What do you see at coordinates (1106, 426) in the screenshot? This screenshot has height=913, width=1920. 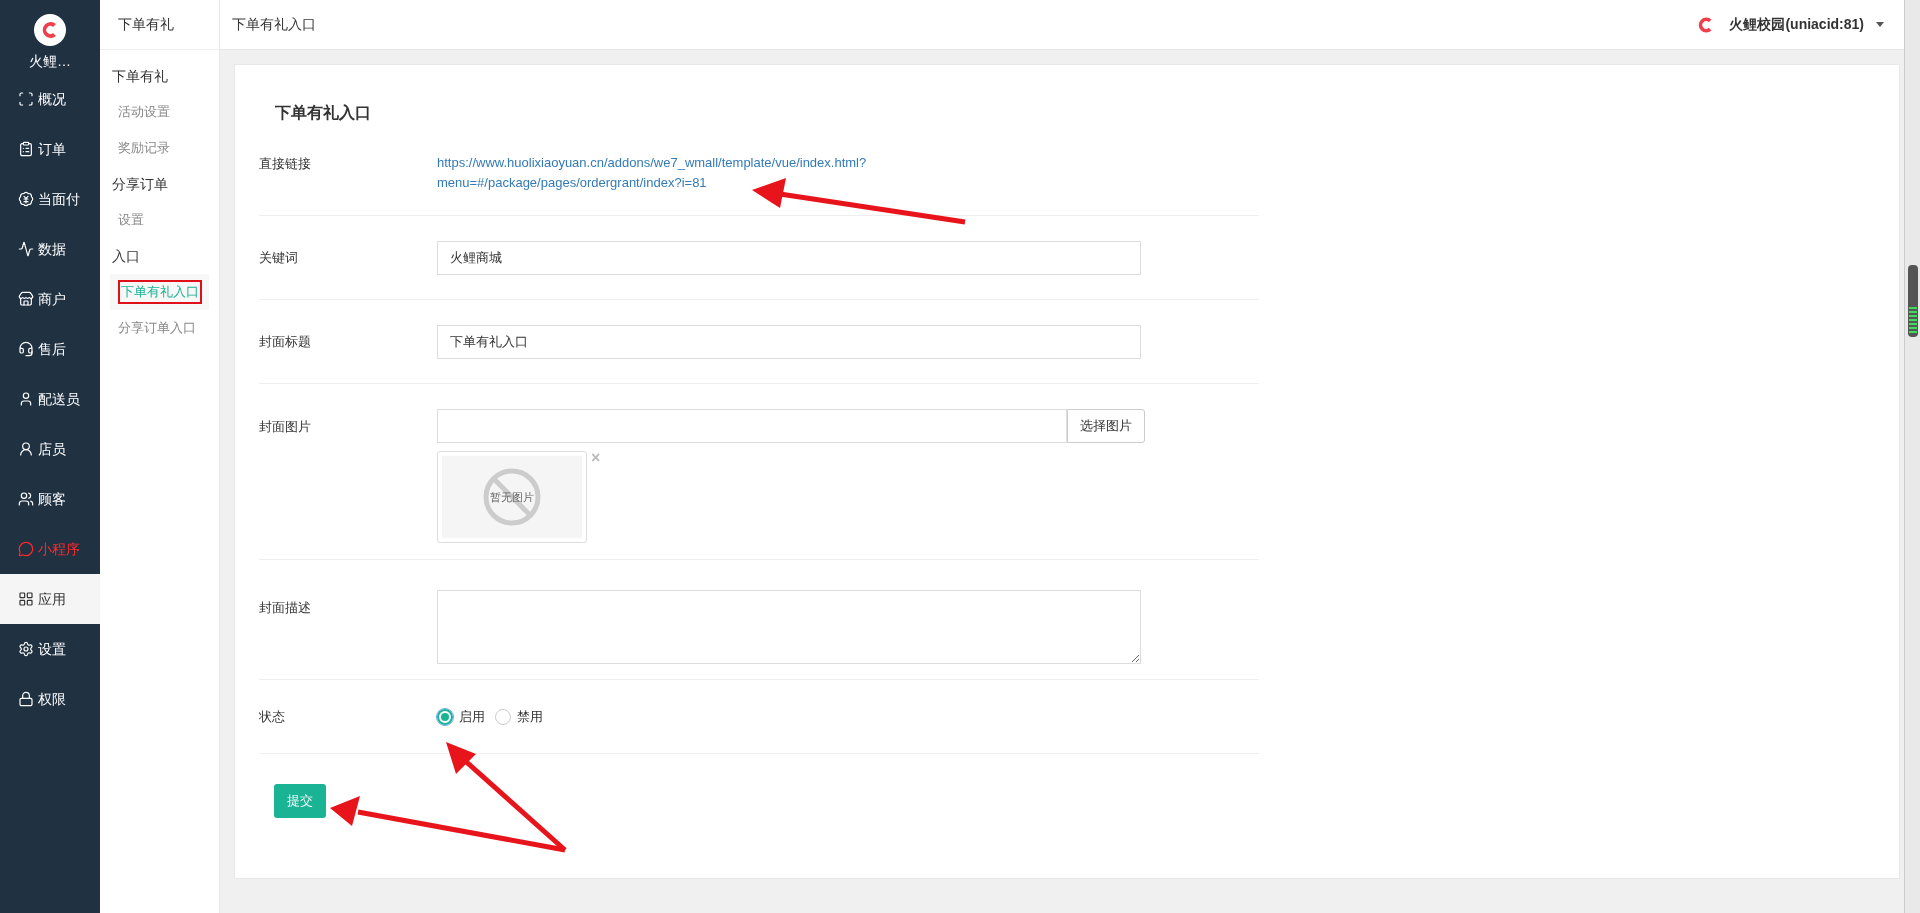 I see `choose-image-button: 选择图片` at bounding box center [1106, 426].